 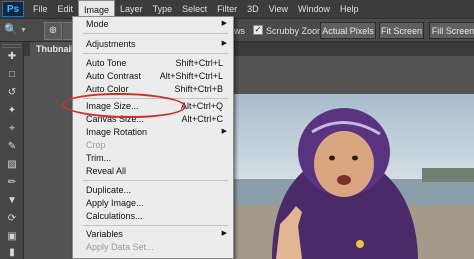 I want to click on menu-item-label: Image Rotation, so click(x=117, y=132).